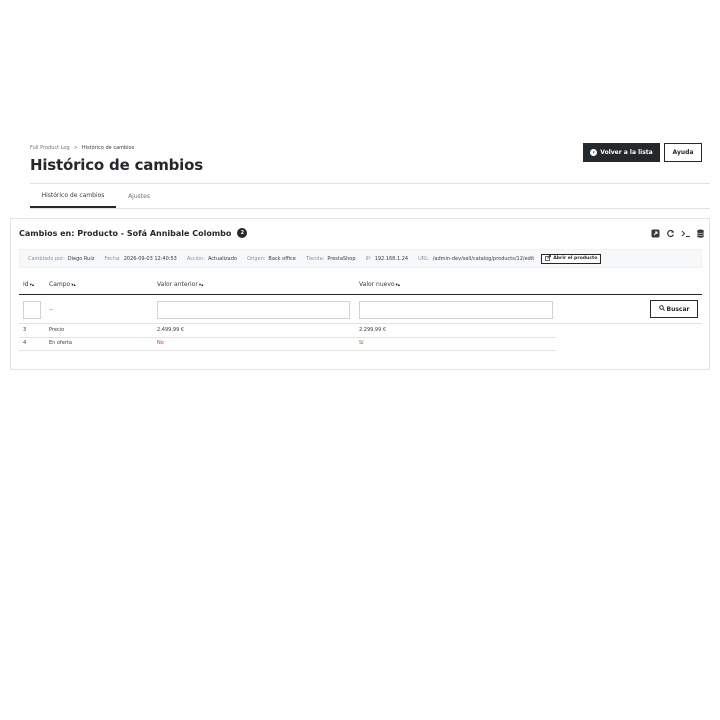  What do you see at coordinates (32, 310) in the screenshot?
I see `id-filter-input` at bounding box center [32, 310].